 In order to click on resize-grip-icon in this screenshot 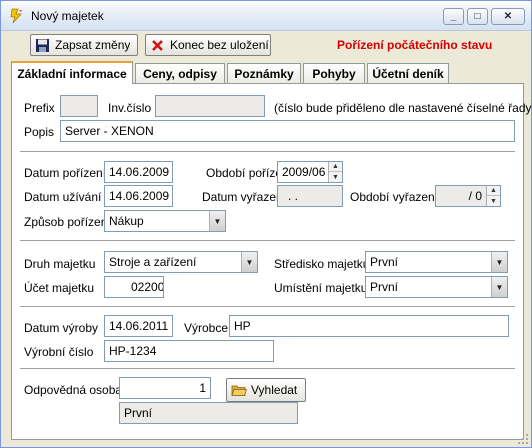, I will do `click(523, 439)`.